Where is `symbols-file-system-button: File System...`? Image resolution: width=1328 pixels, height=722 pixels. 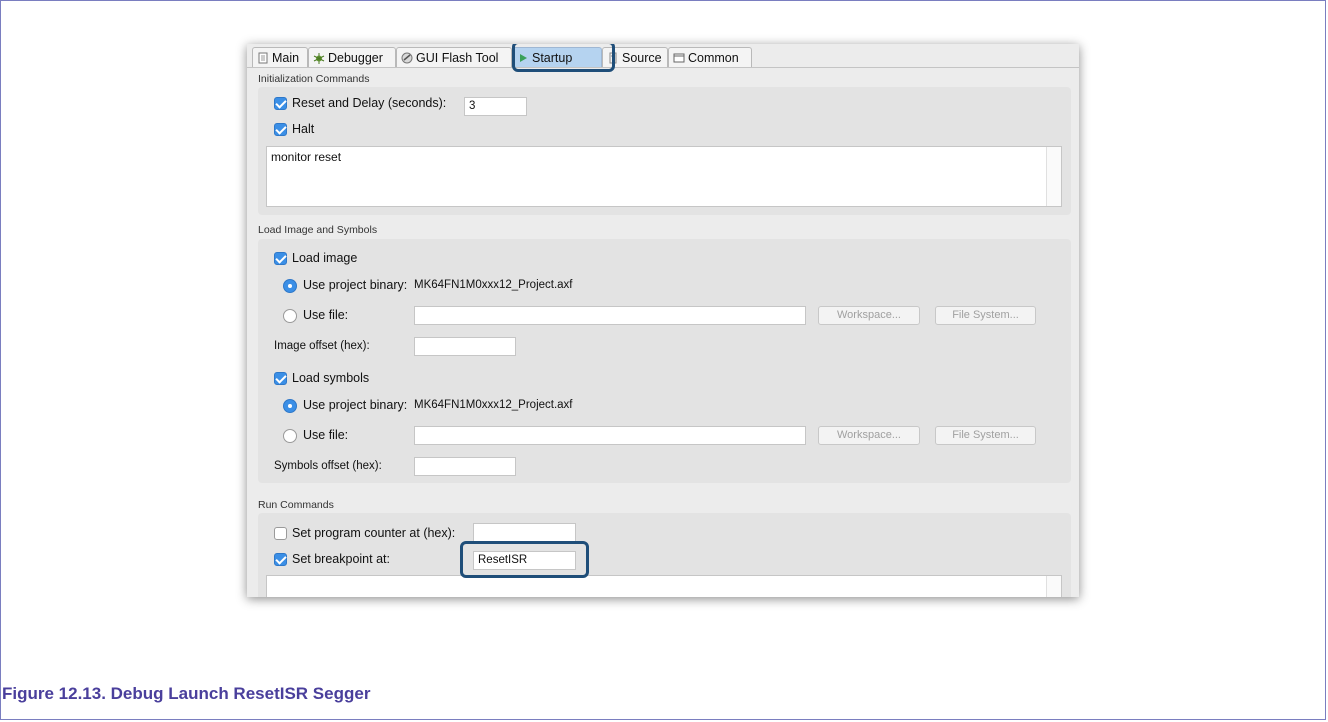
symbols-file-system-button: File System... is located at coordinates (985, 435).